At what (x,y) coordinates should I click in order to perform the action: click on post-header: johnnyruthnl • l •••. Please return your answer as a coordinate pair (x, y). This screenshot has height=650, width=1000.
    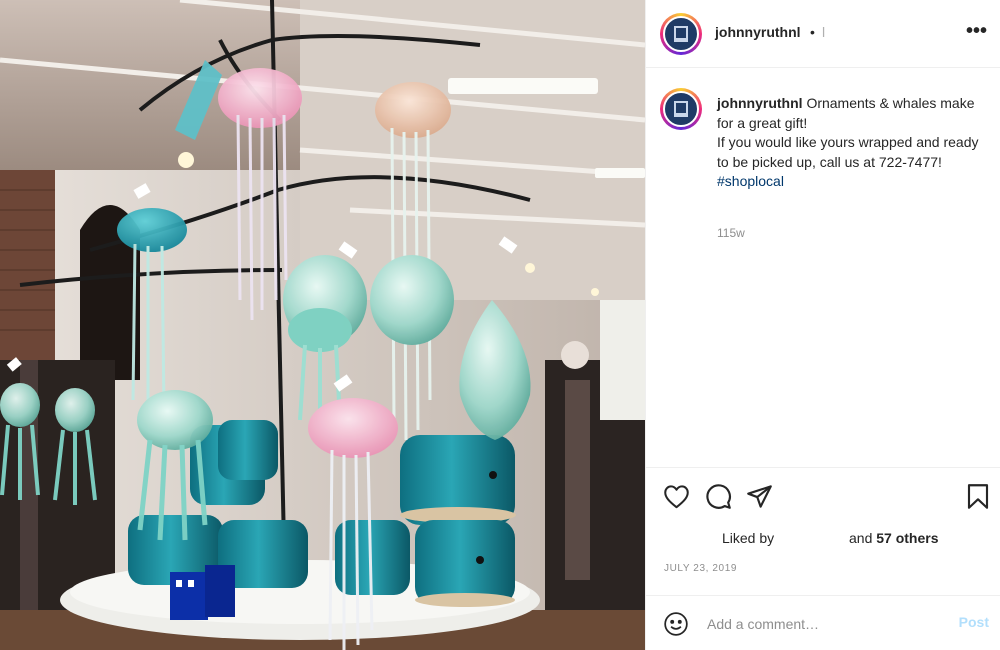
    Looking at the image, I should click on (823, 34).